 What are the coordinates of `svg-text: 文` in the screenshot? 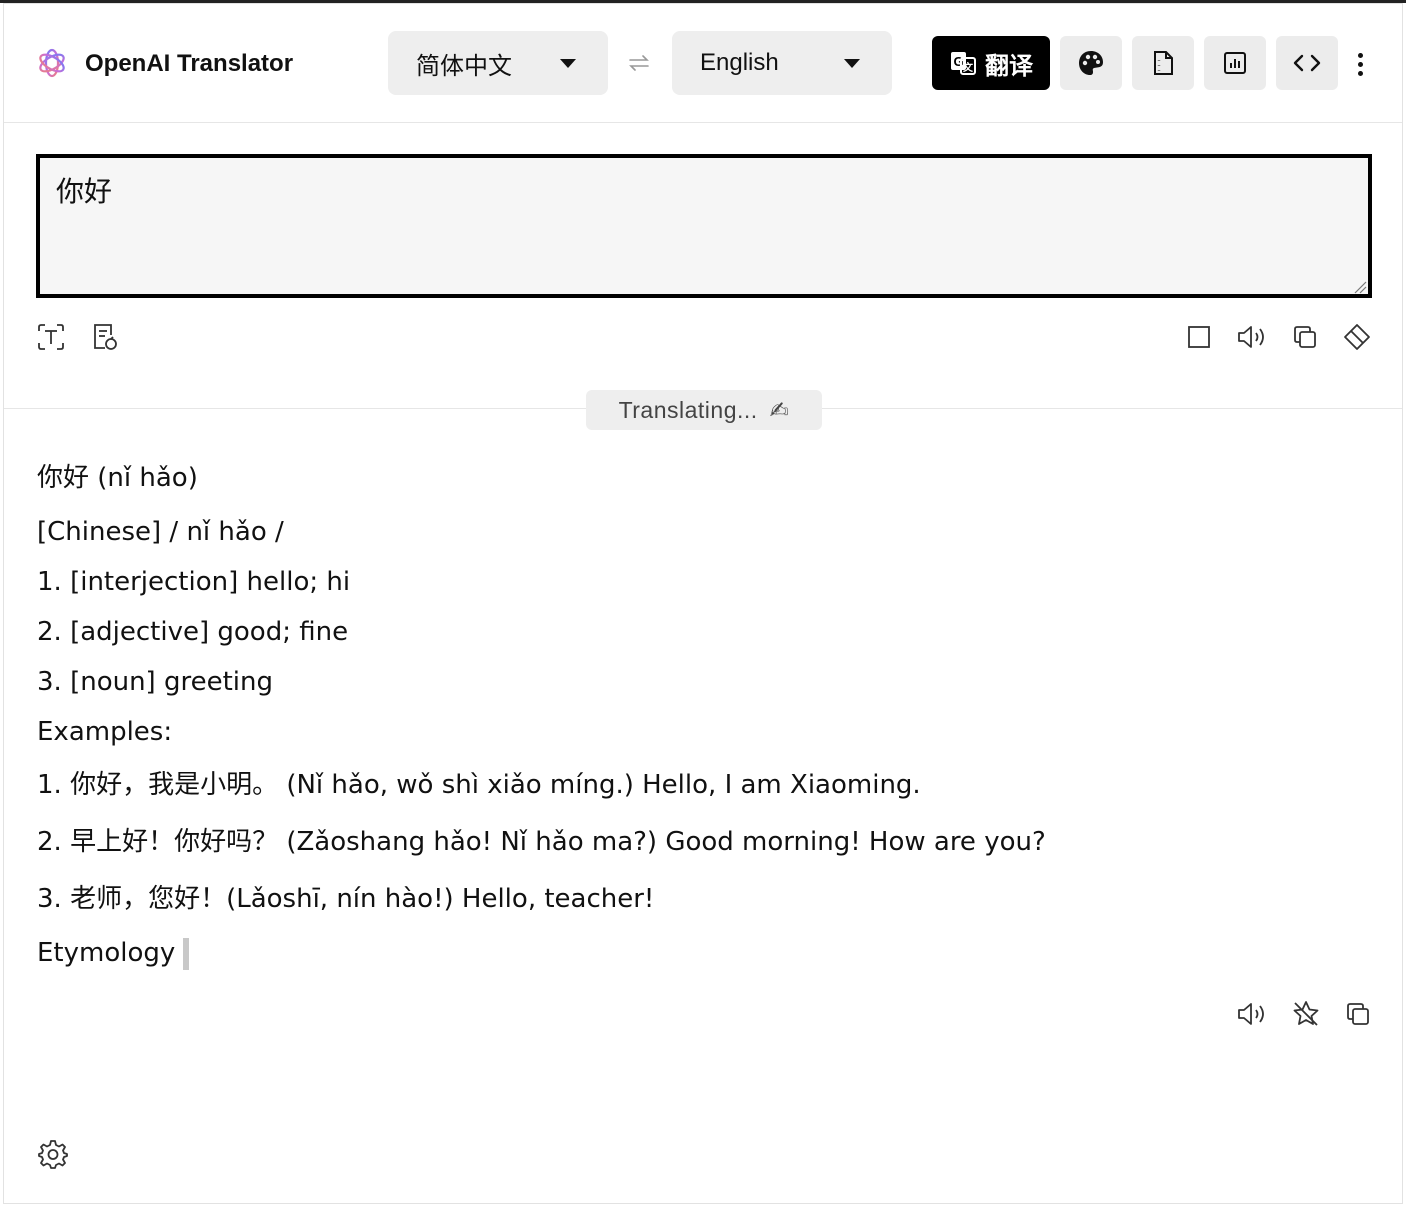 It's located at (968, 67).